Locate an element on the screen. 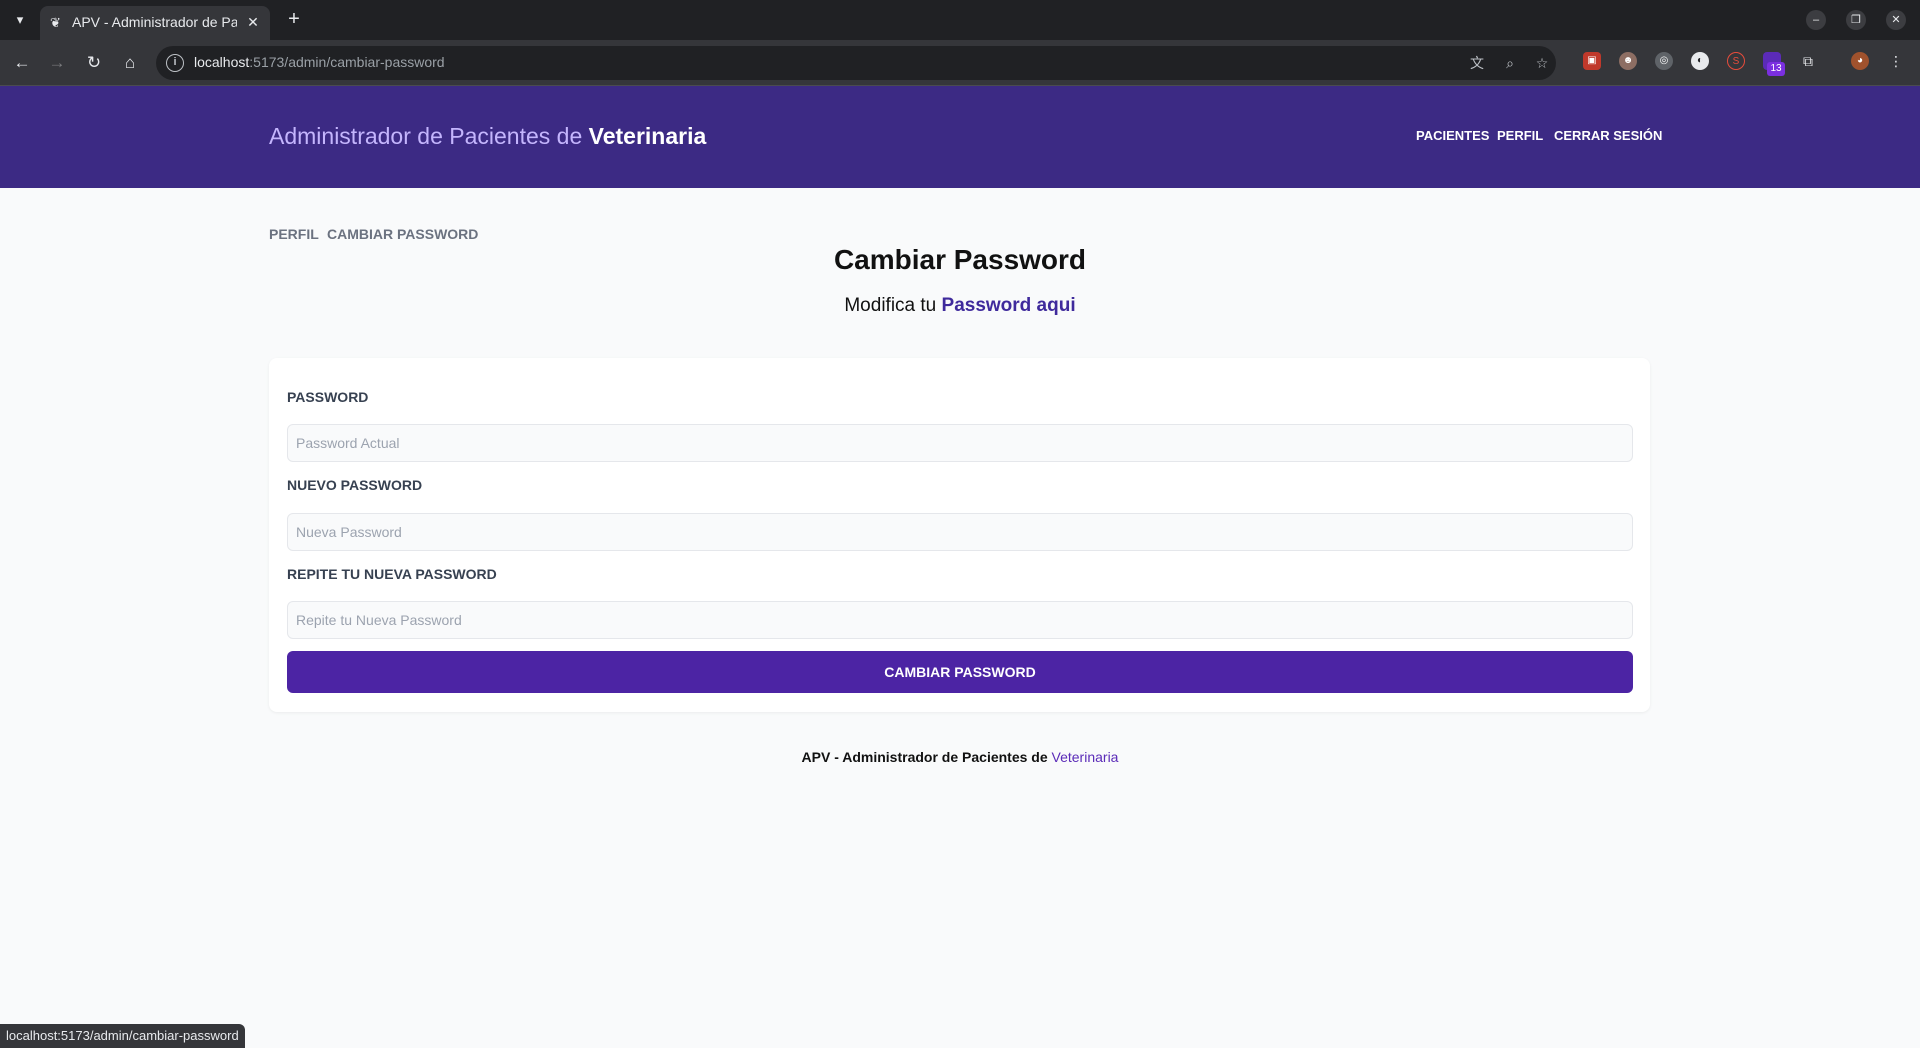 The width and height of the screenshot is (1920, 1048). paw-favicon-icon: ❦ is located at coordinates (55, 22).